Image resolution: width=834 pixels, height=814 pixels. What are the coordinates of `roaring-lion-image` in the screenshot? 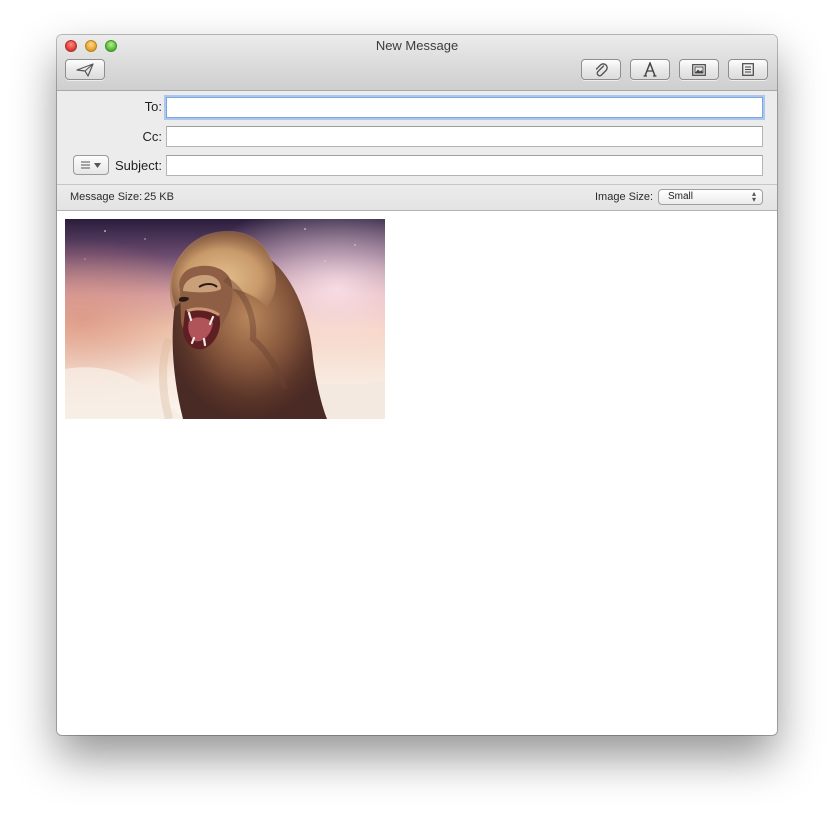 It's located at (225, 319).